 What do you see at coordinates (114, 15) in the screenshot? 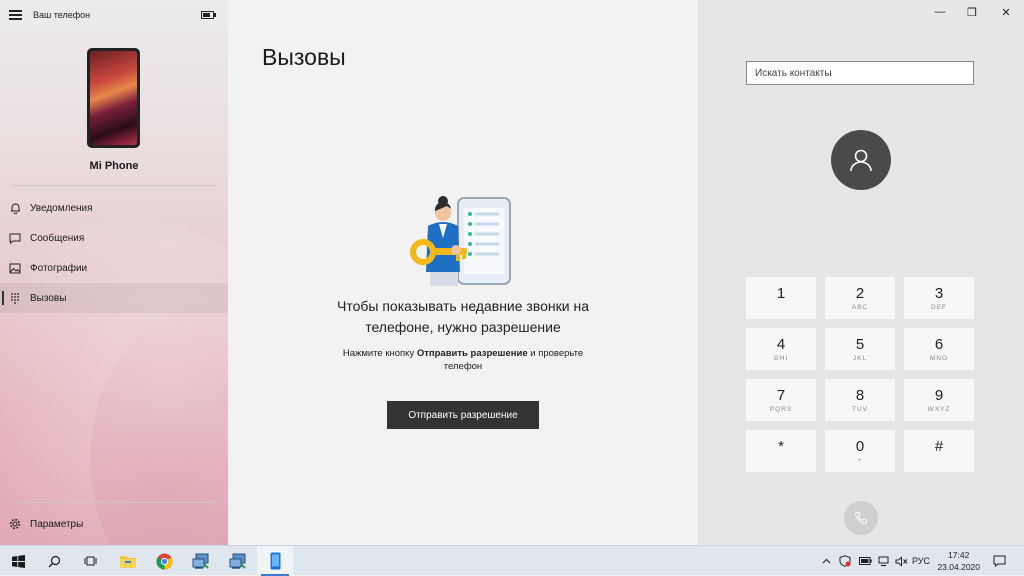
I see `app-titlebar: Ваш телефон` at bounding box center [114, 15].